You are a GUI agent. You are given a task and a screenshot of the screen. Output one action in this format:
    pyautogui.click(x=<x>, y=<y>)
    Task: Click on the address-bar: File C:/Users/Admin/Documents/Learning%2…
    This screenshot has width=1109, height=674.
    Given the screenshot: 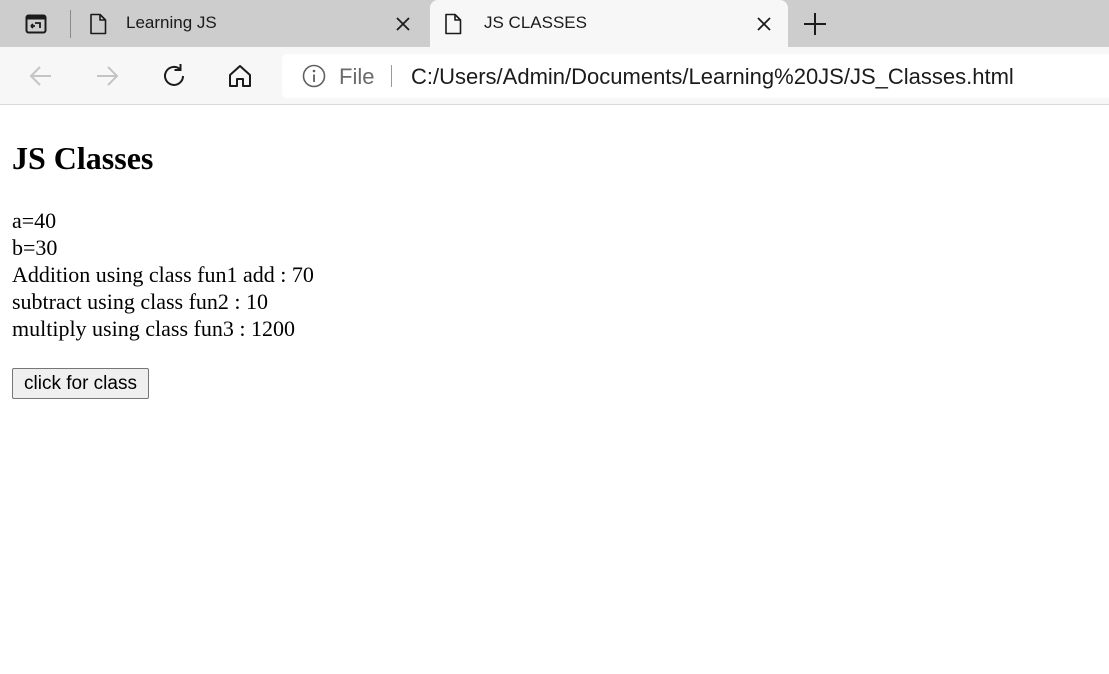 What is the action you would take?
    pyautogui.click(x=695, y=76)
    